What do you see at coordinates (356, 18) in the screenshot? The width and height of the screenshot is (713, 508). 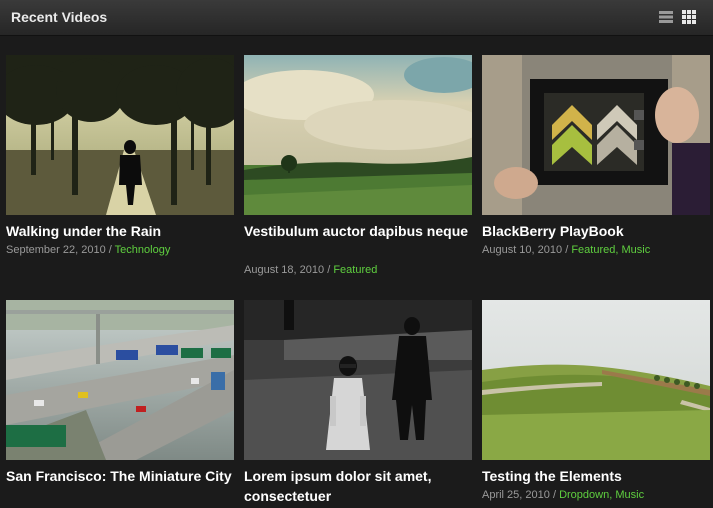 I see `section-header: Recent Videos` at bounding box center [356, 18].